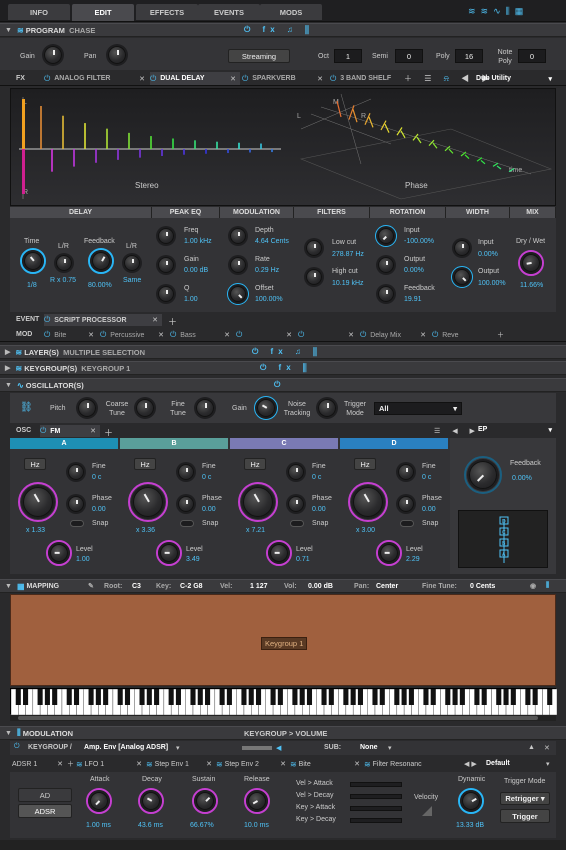 The image size is (566, 850). Describe the element at coordinates (257, 801) in the screenshot. I see `release-knob` at that location.